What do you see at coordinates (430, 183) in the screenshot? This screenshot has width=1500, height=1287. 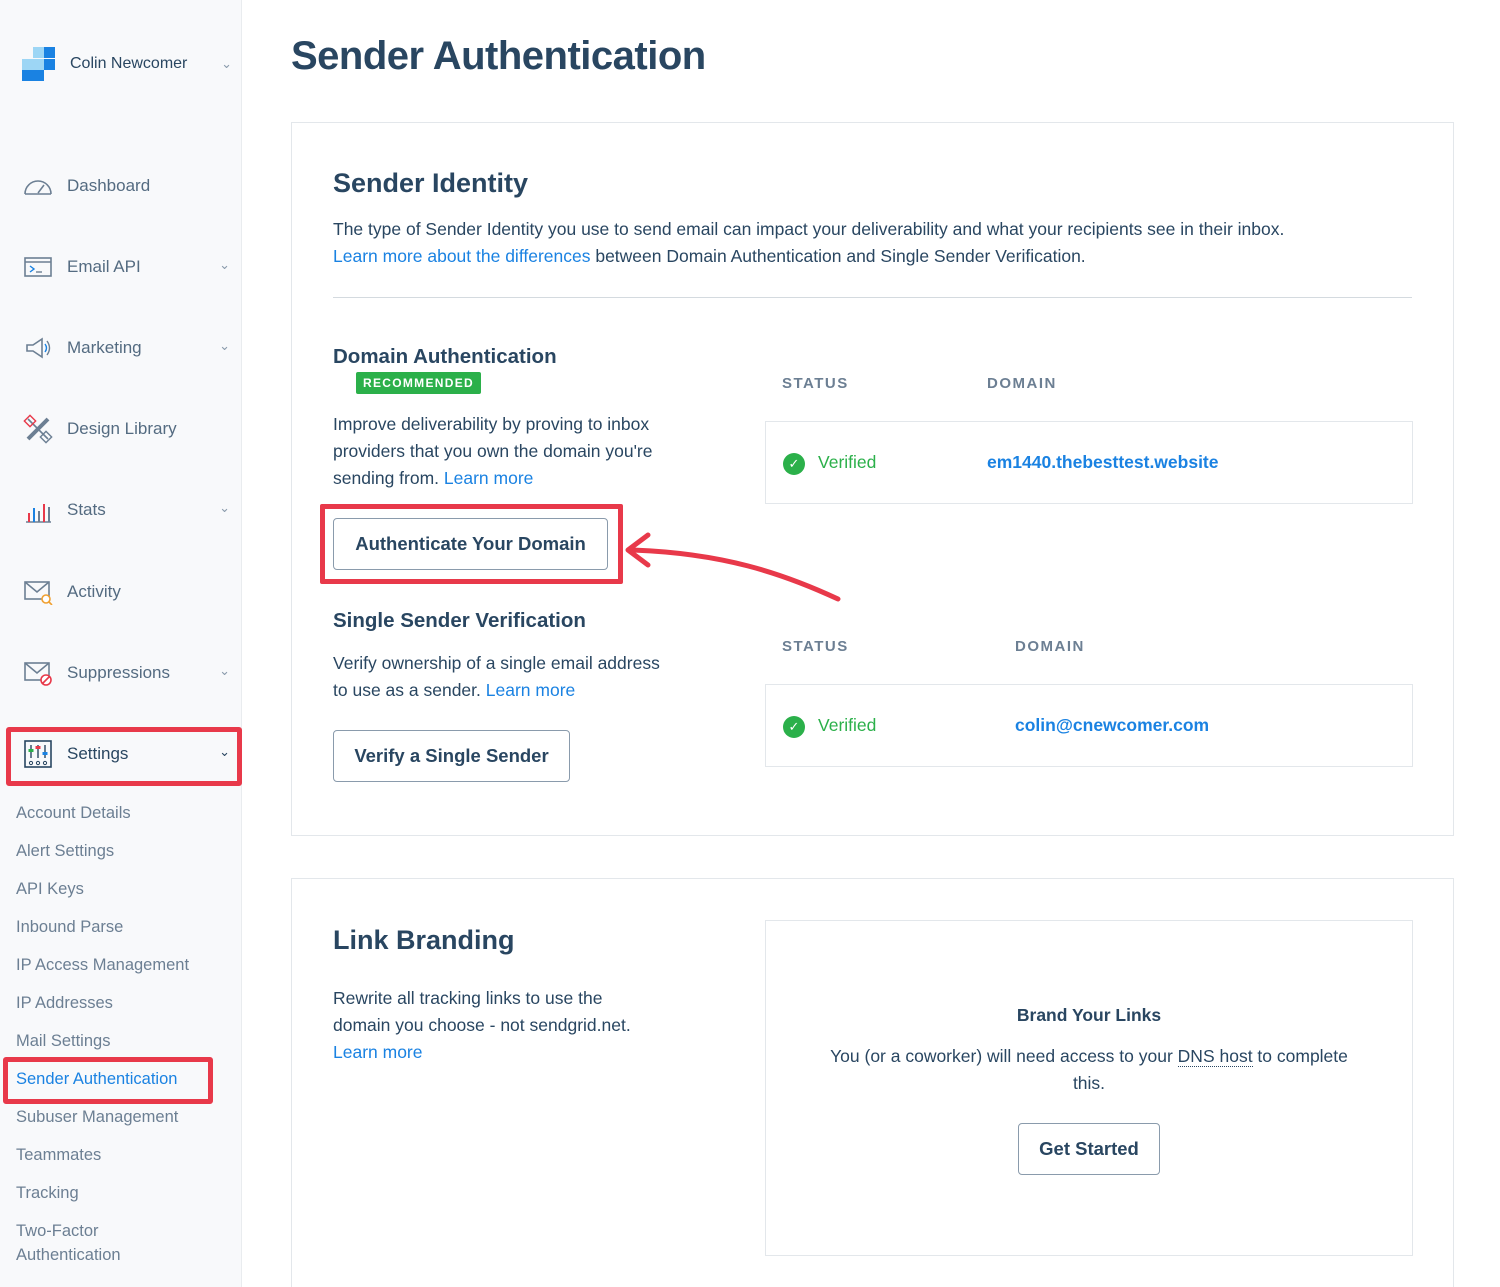 I see `sender-identity-title: Sender Identity` at bounding box center [430, 183].